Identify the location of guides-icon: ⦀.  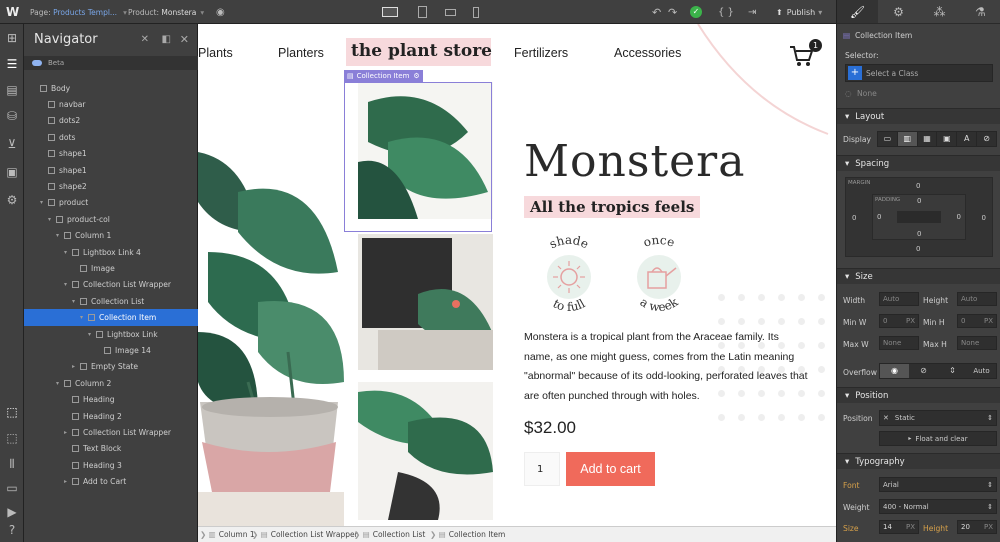
(12, 464).